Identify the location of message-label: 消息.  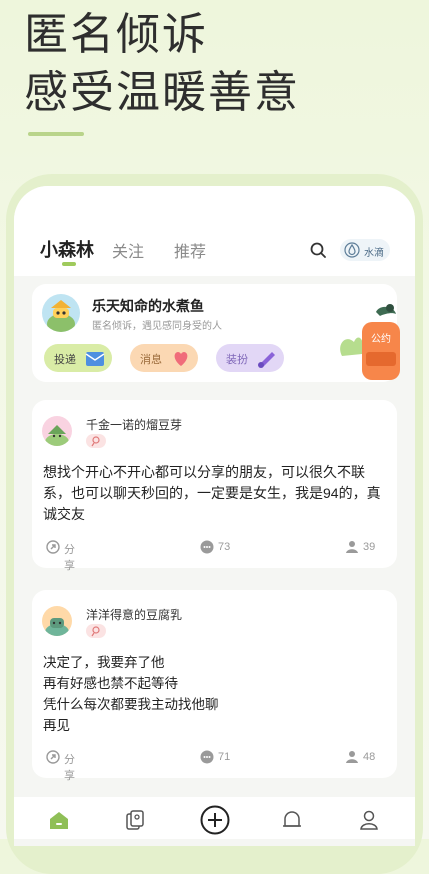
(151, 360).